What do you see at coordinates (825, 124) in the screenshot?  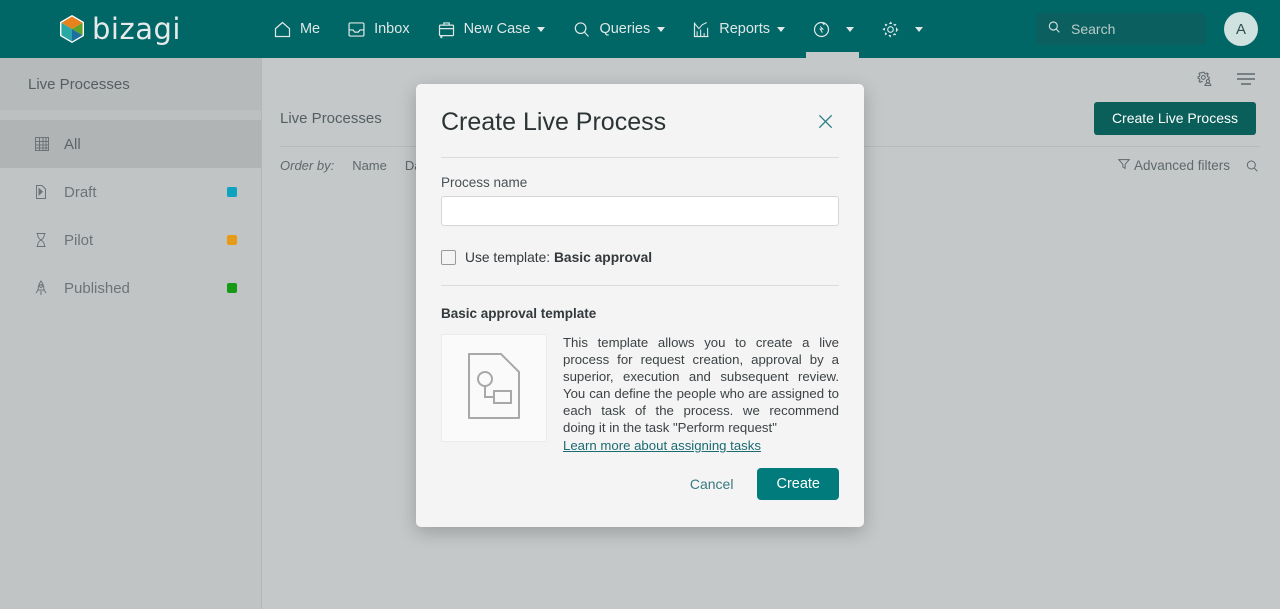 I see `close-icon` at bounding box center [825, 124].